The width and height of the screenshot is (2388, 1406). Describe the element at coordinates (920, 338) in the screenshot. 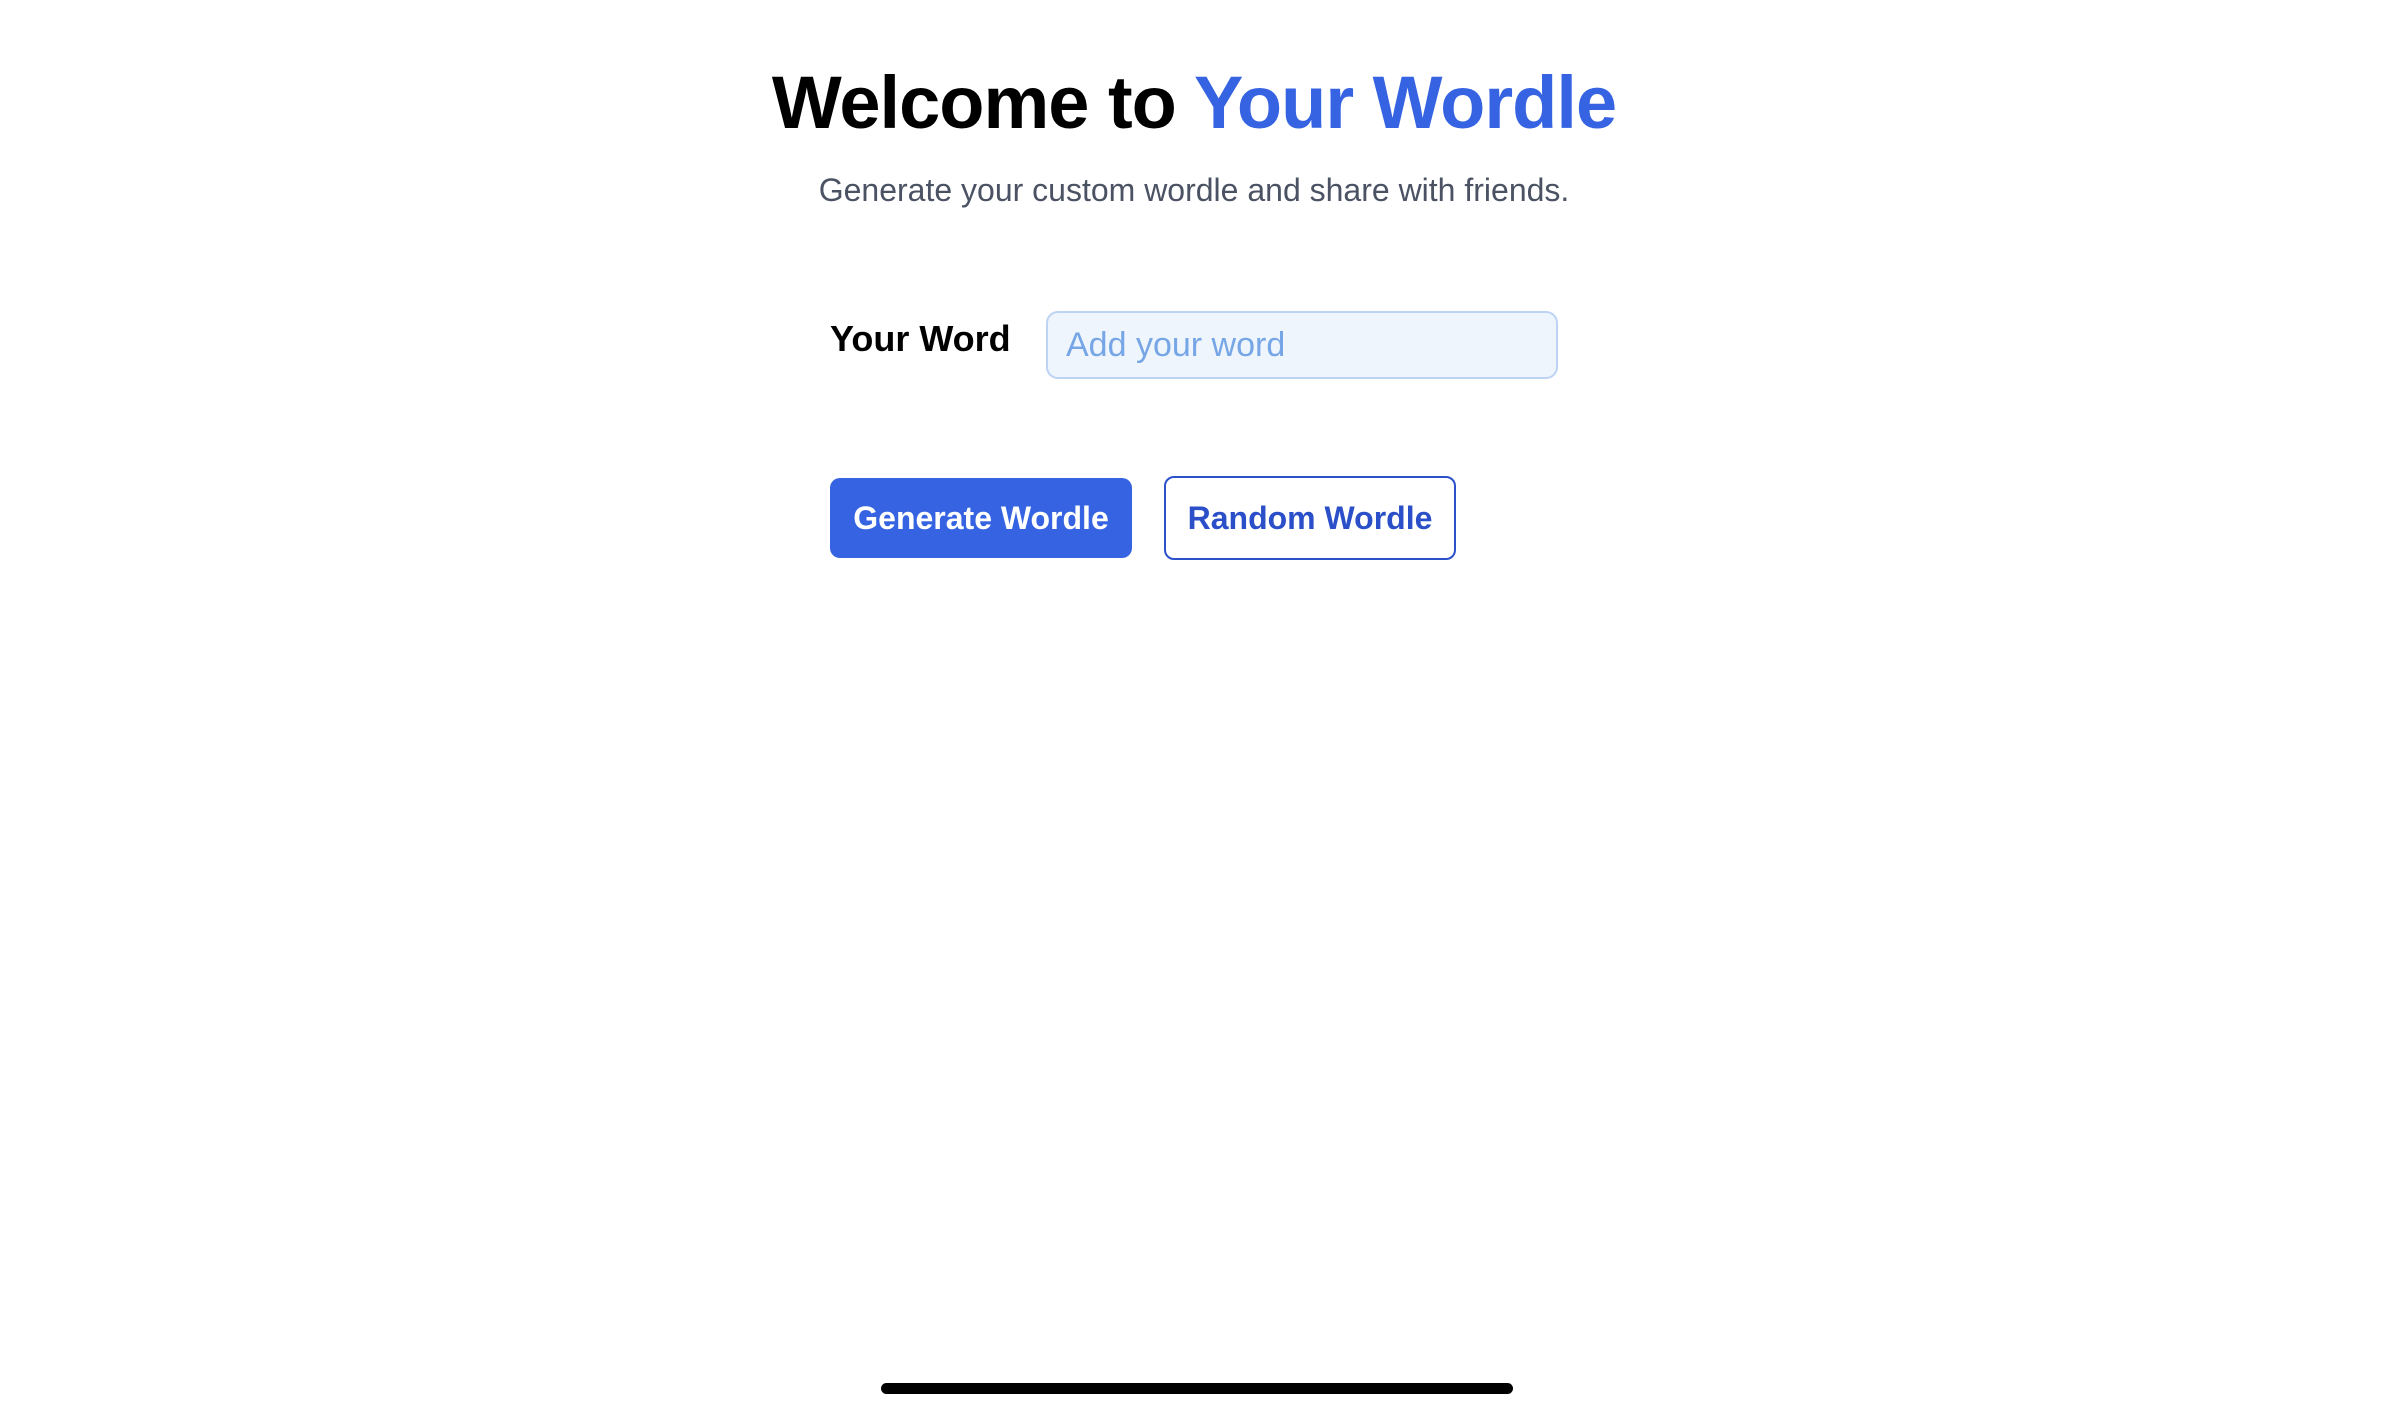

I see `word-label: Your Word` at that location.